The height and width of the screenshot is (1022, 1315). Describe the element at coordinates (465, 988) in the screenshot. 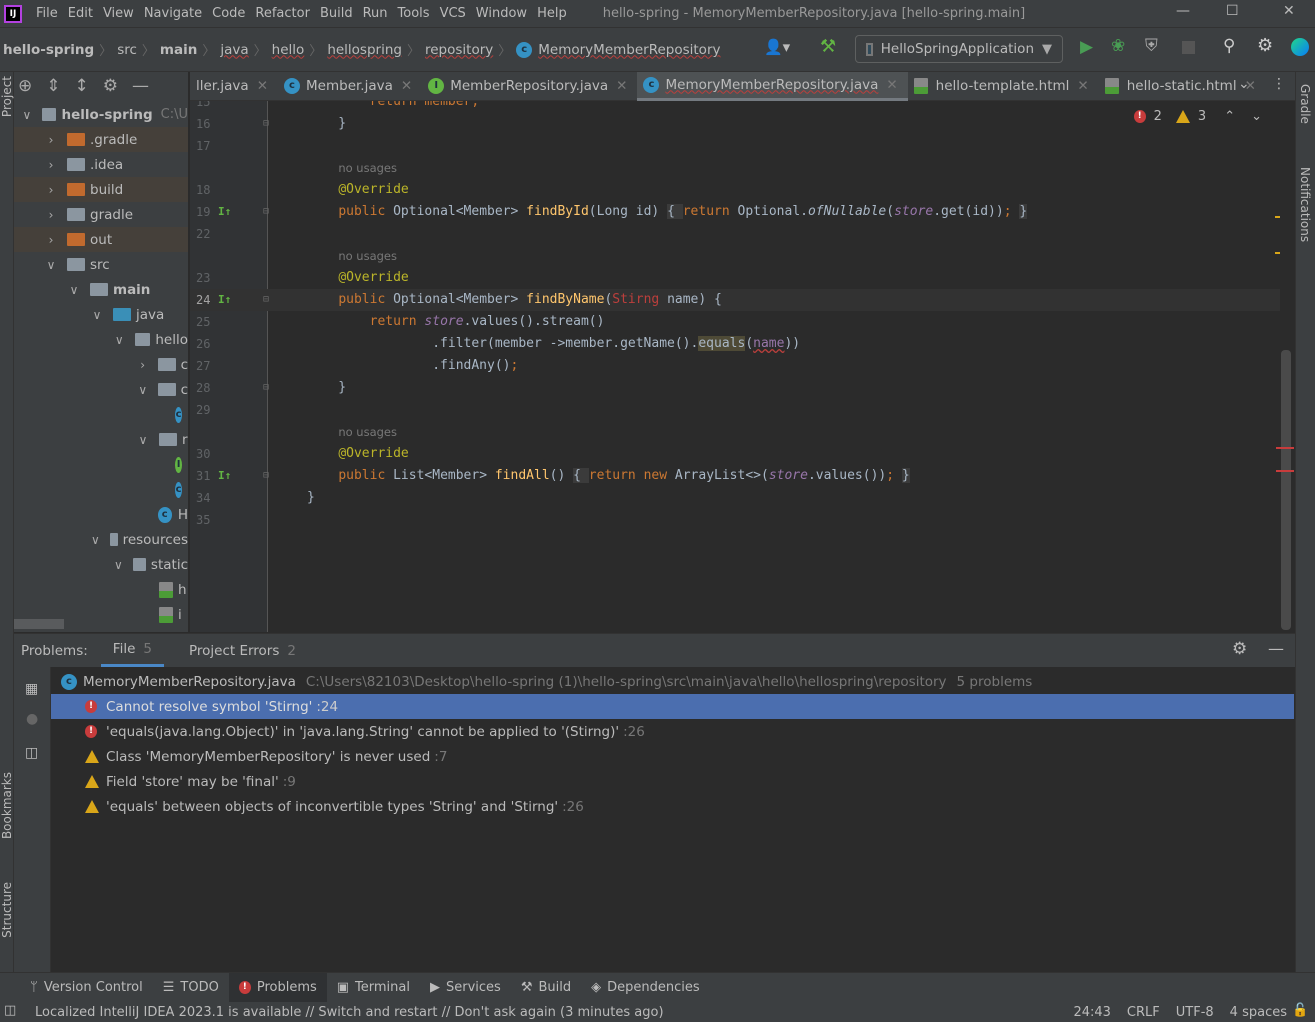

I see `tool-window-services: ▶ Services` at that location.